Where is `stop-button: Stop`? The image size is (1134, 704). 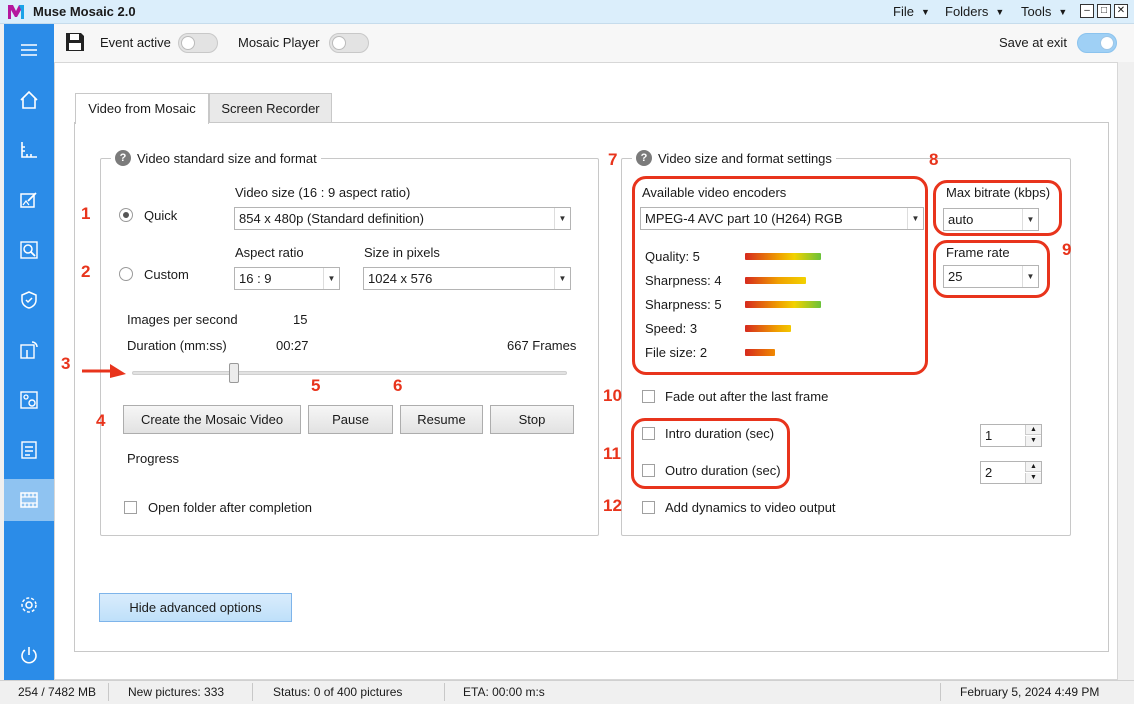 stop-button: Stop is located at coordinates (532, 419).